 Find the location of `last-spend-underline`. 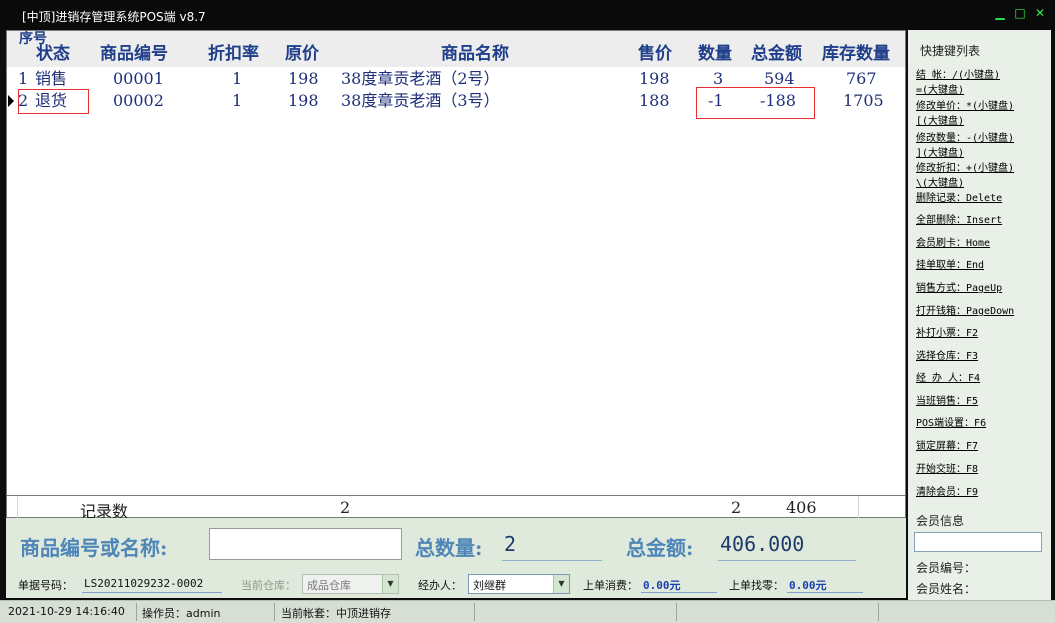

last-spend-underline is located at coordinates (679, 592).